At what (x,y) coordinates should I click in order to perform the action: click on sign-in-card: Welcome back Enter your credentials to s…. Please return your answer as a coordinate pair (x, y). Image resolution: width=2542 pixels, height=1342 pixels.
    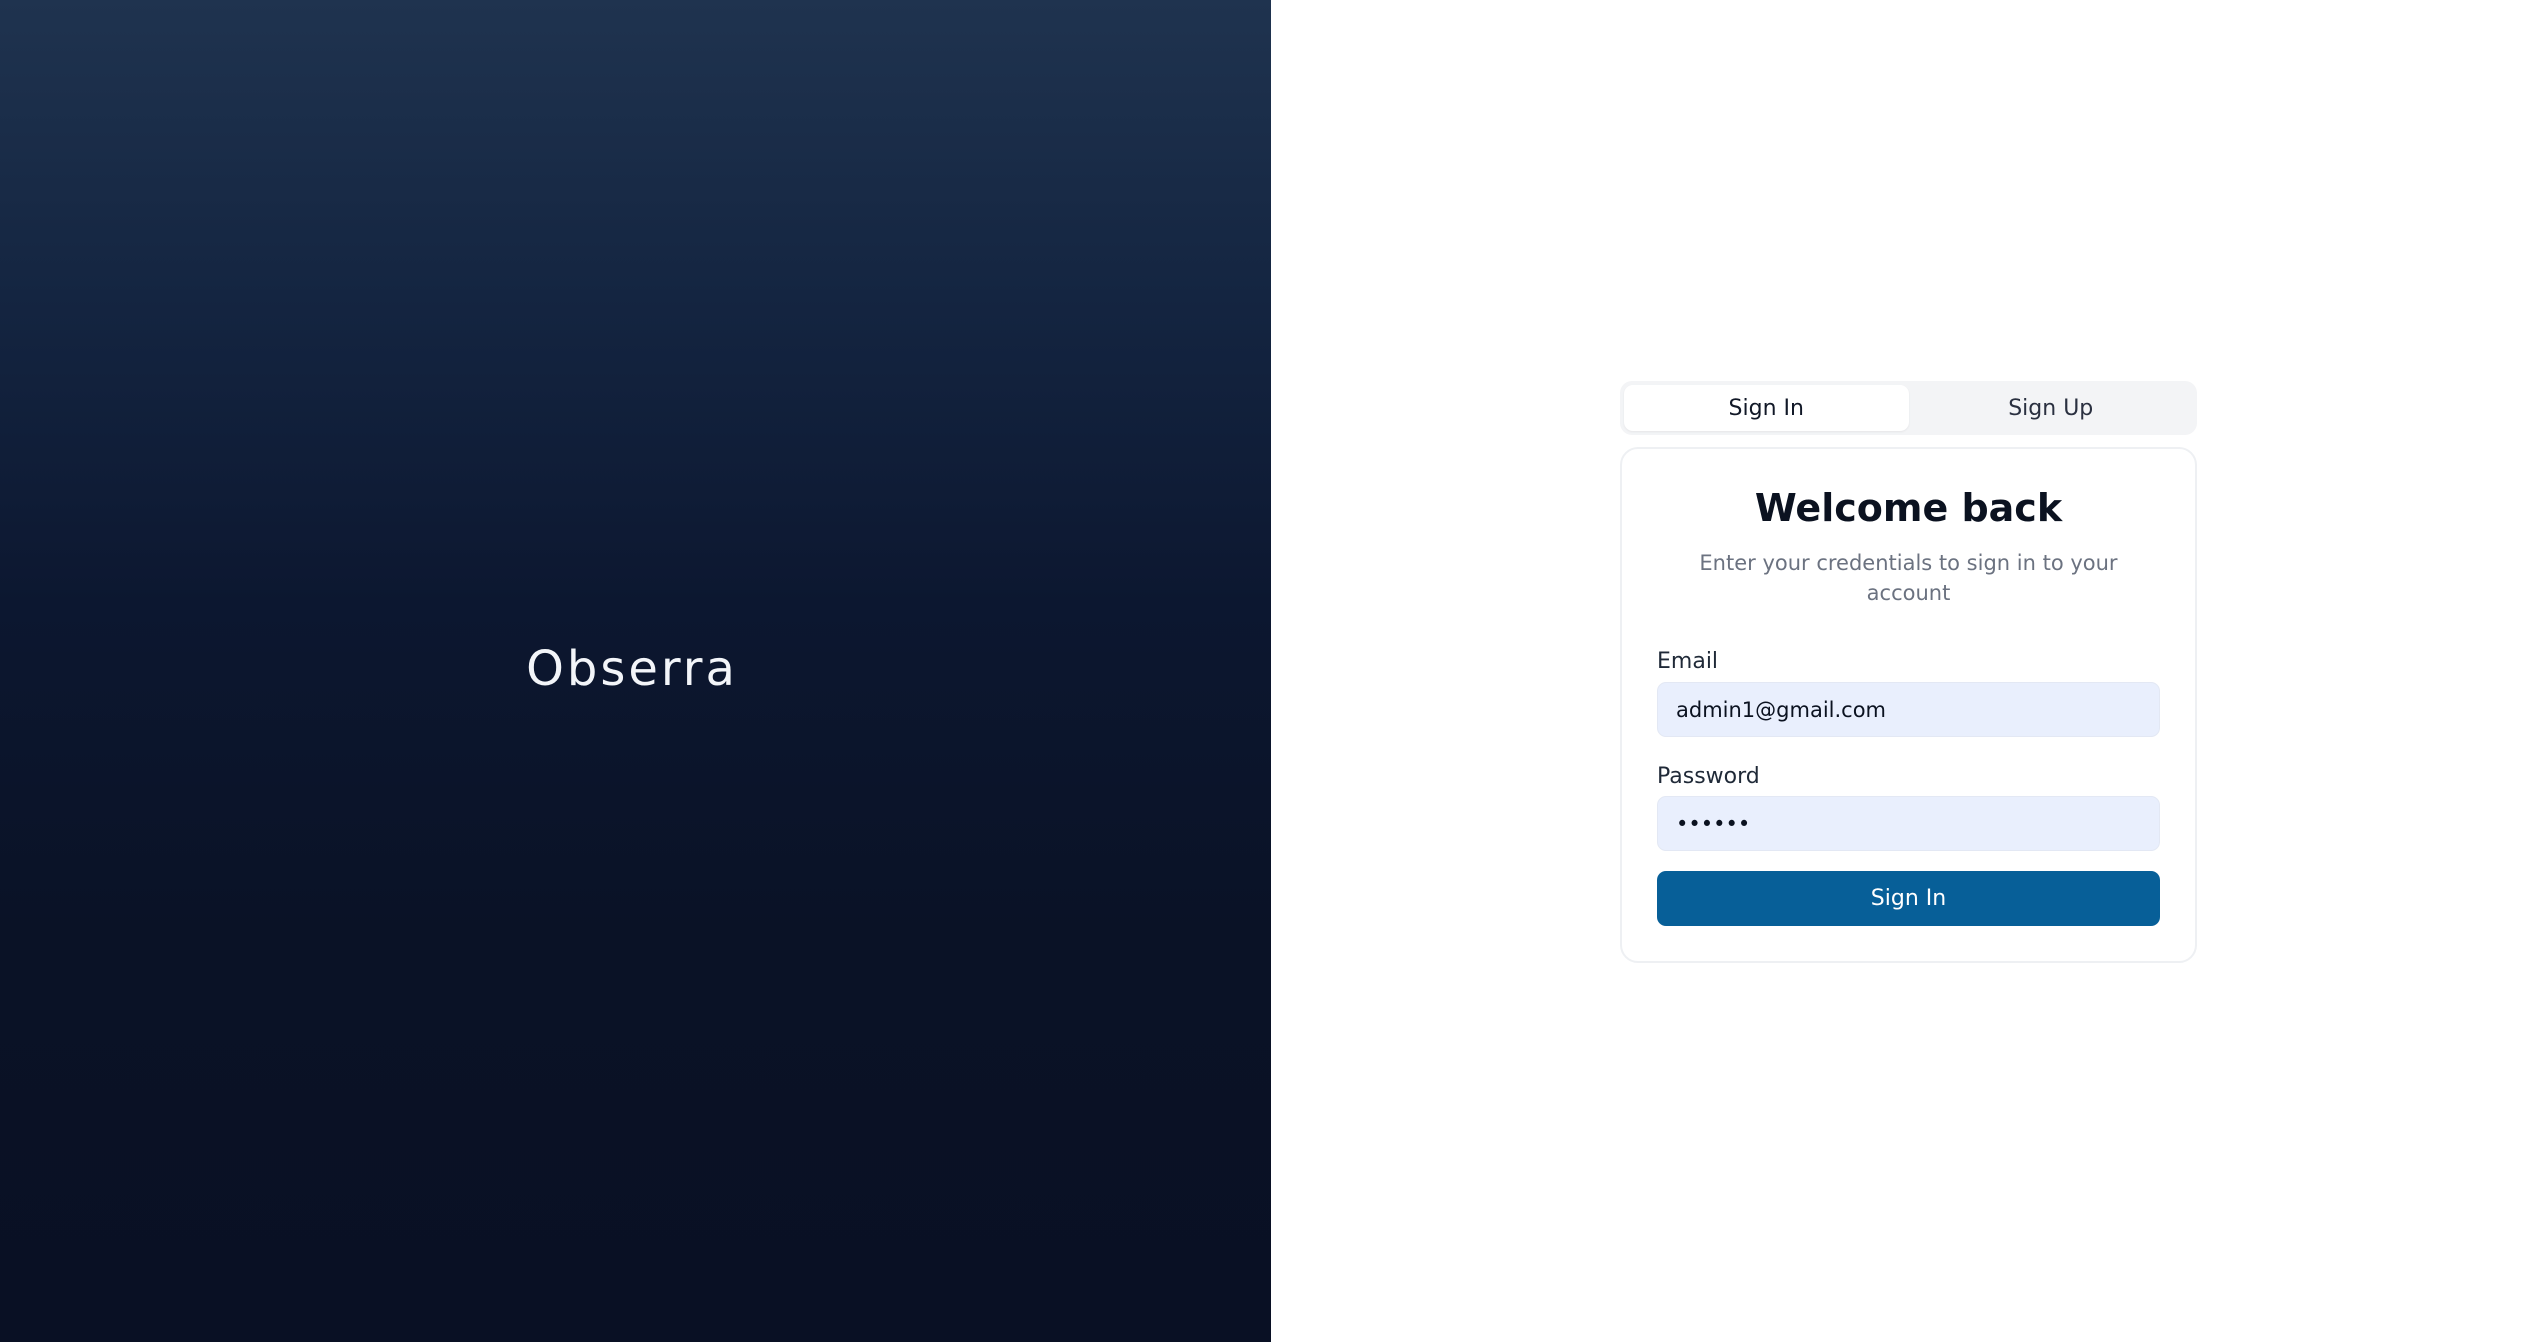
    Looking at the image, I should click on (1908, 705).